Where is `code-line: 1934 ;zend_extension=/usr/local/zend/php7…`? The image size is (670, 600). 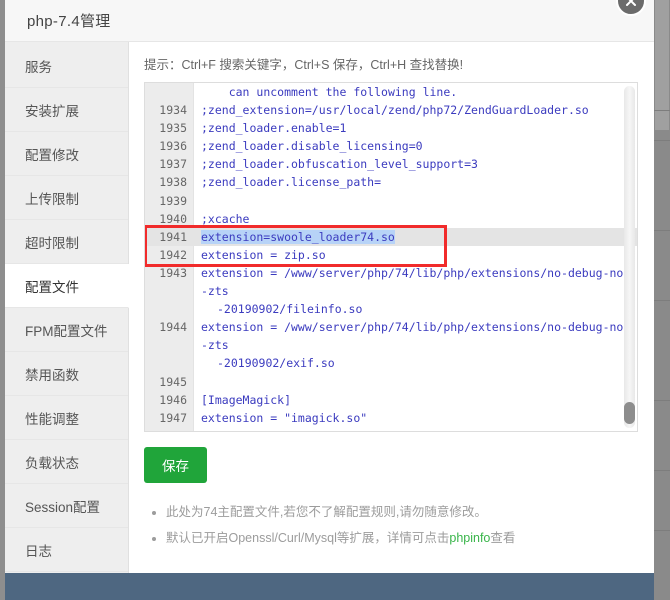
code-line: 1934 ;zend_extension=/usr/local/zend/php7… is located at coordinates (391, 110).